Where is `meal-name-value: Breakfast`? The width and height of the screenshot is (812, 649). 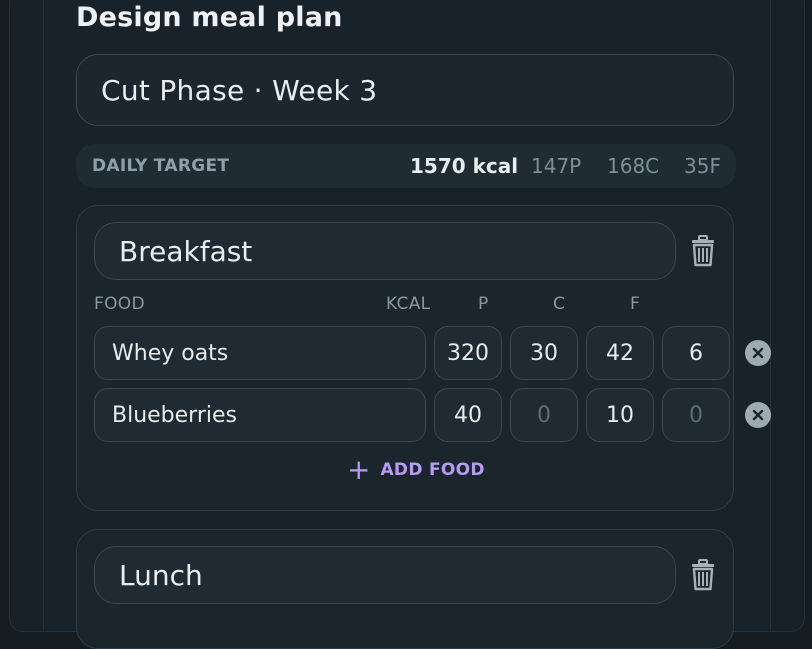 meal-name-value: Breakfast is located at coordinates (186, 251).